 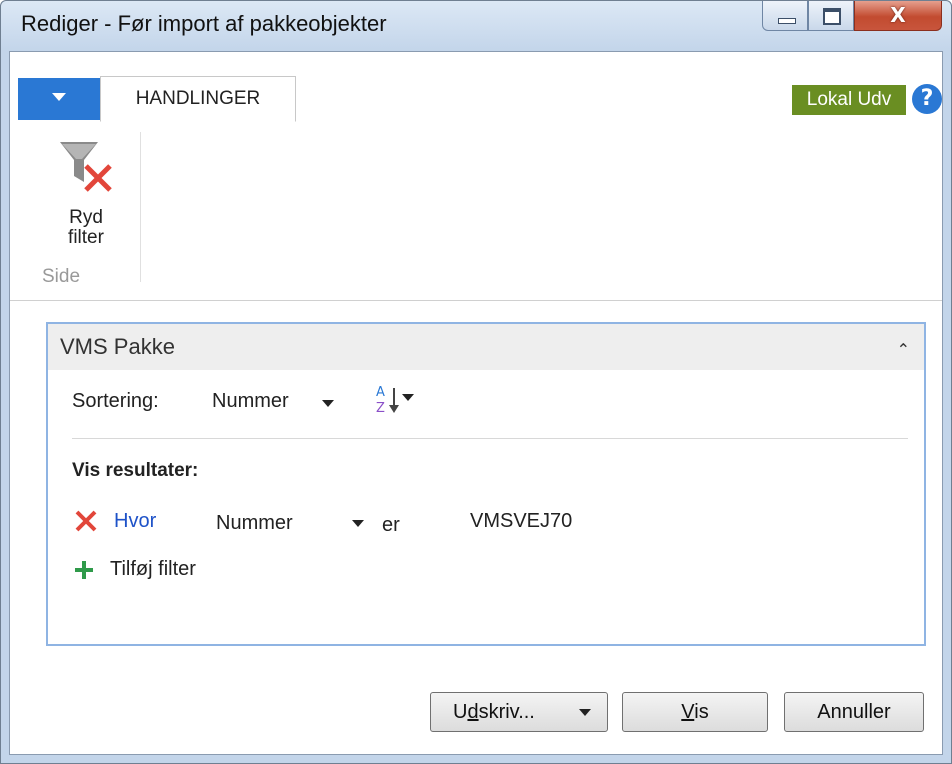 I want to click on title-bar: Rediger - Før import af pakkeobjekter X, so click(x=476, y=26).